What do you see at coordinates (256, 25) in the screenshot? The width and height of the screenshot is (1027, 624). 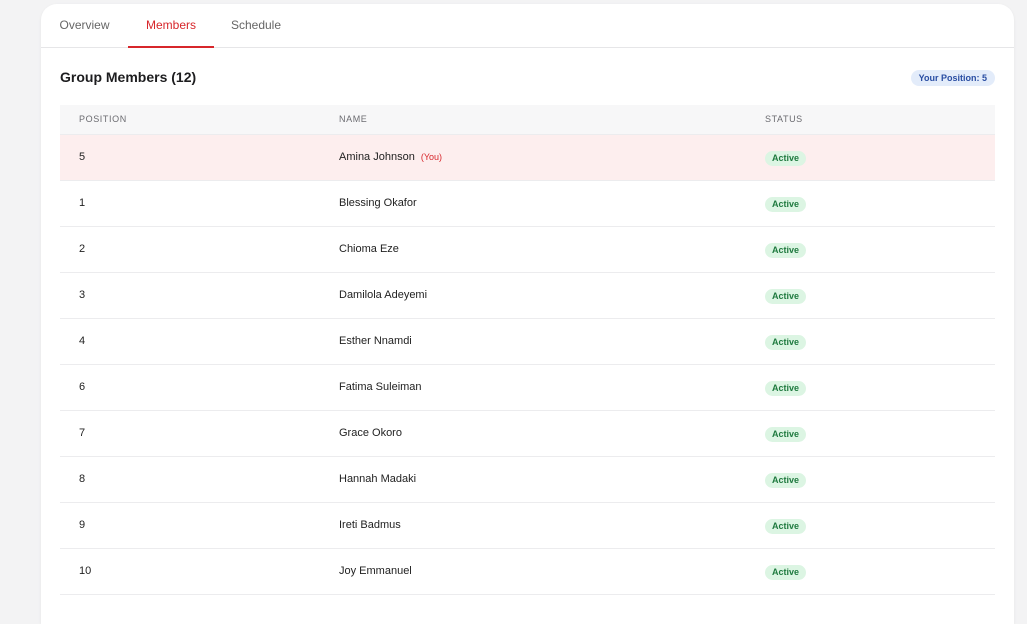 I see `tab-schedule: Schedule` at bounding box center [256, 25].